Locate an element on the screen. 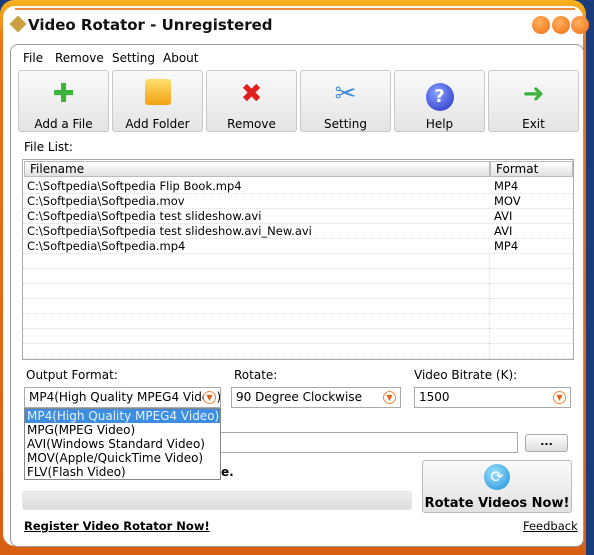 This screenshot has width=594, height=555. rotate-videos-label: Rotate Videos Now! is located at coordinates (497, 503).